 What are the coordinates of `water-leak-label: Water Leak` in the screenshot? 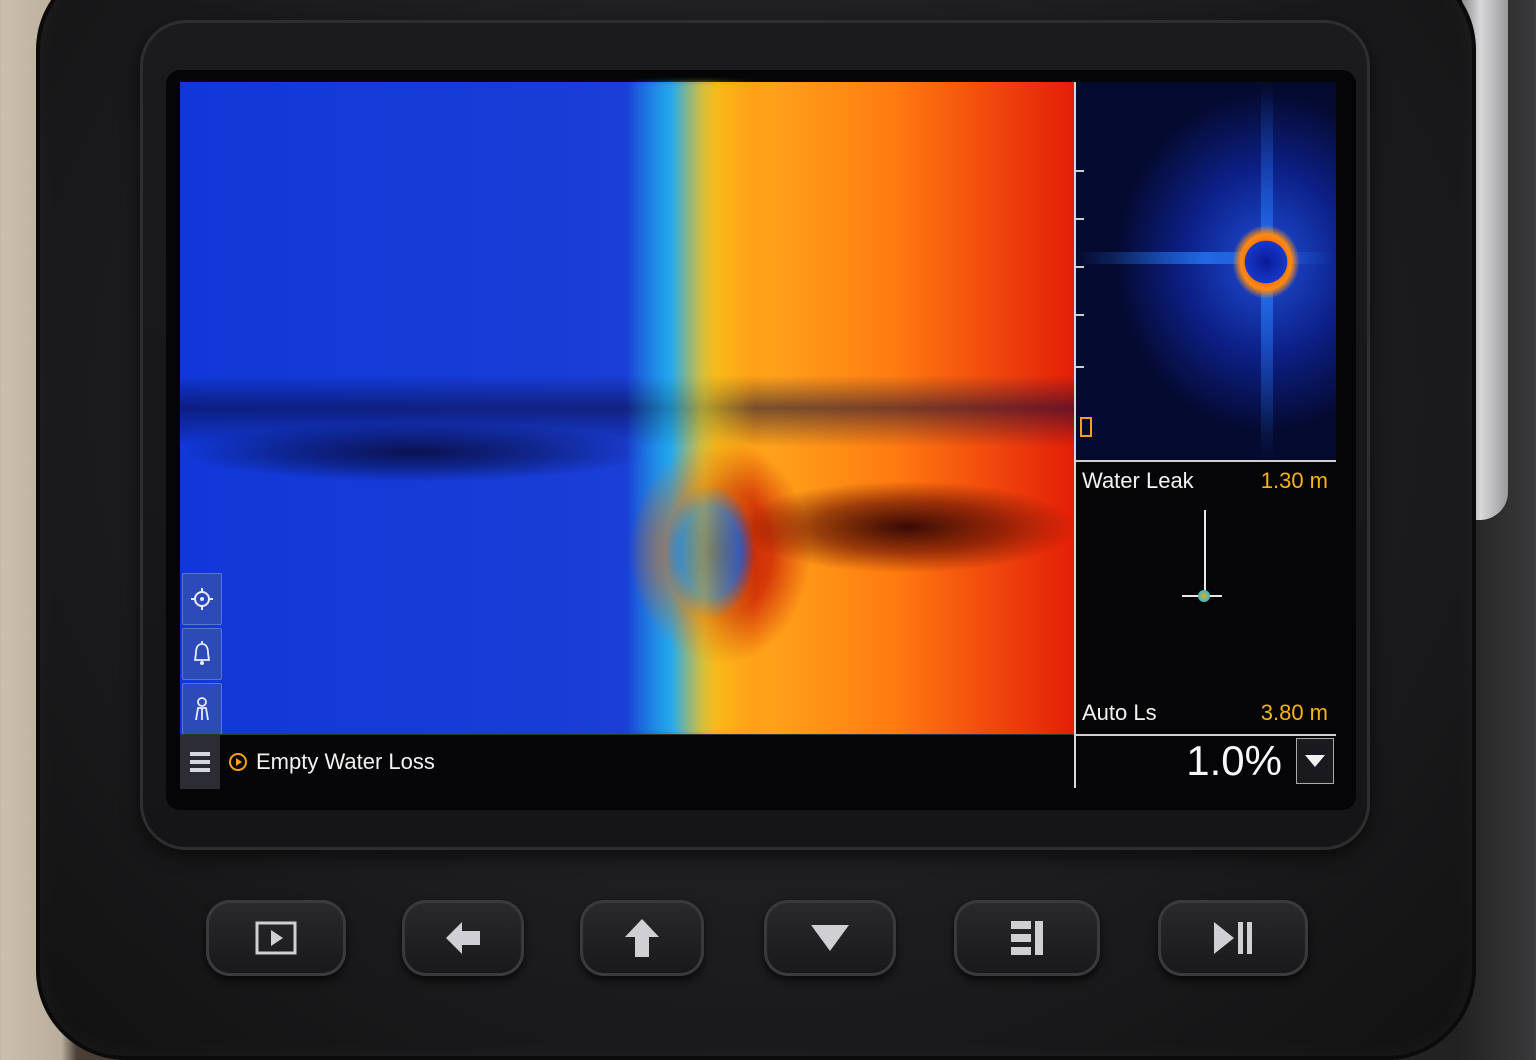 It's located at (1138, 480).